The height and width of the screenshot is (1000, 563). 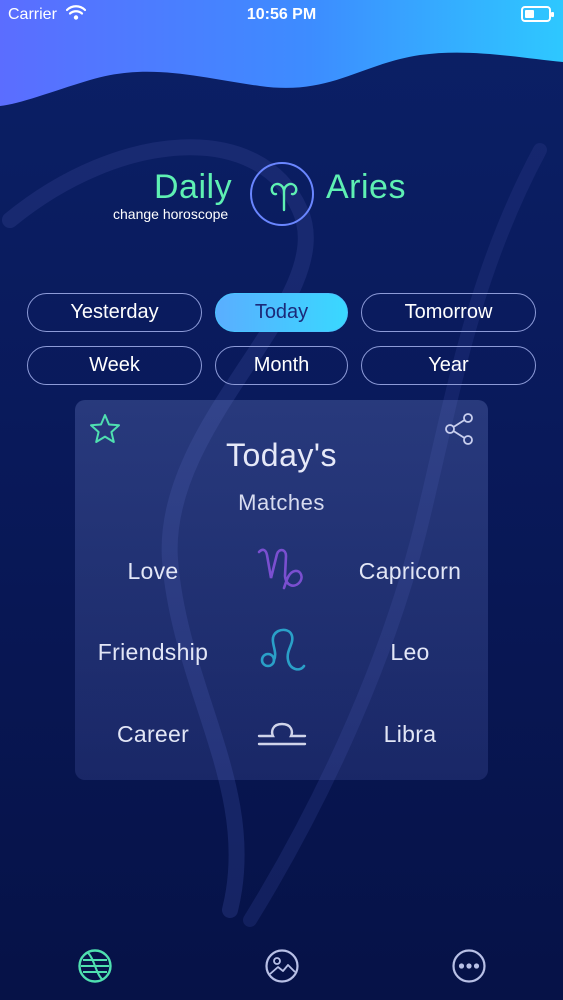 I want to click on tomorrow-button: Tomorrow, so click(x=448, y=312).